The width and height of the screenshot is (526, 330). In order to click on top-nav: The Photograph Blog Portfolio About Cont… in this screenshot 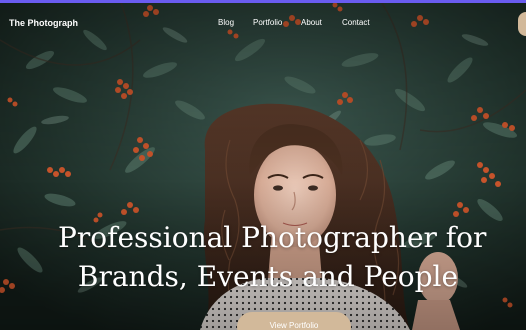, I will do `click(263, 23)`.